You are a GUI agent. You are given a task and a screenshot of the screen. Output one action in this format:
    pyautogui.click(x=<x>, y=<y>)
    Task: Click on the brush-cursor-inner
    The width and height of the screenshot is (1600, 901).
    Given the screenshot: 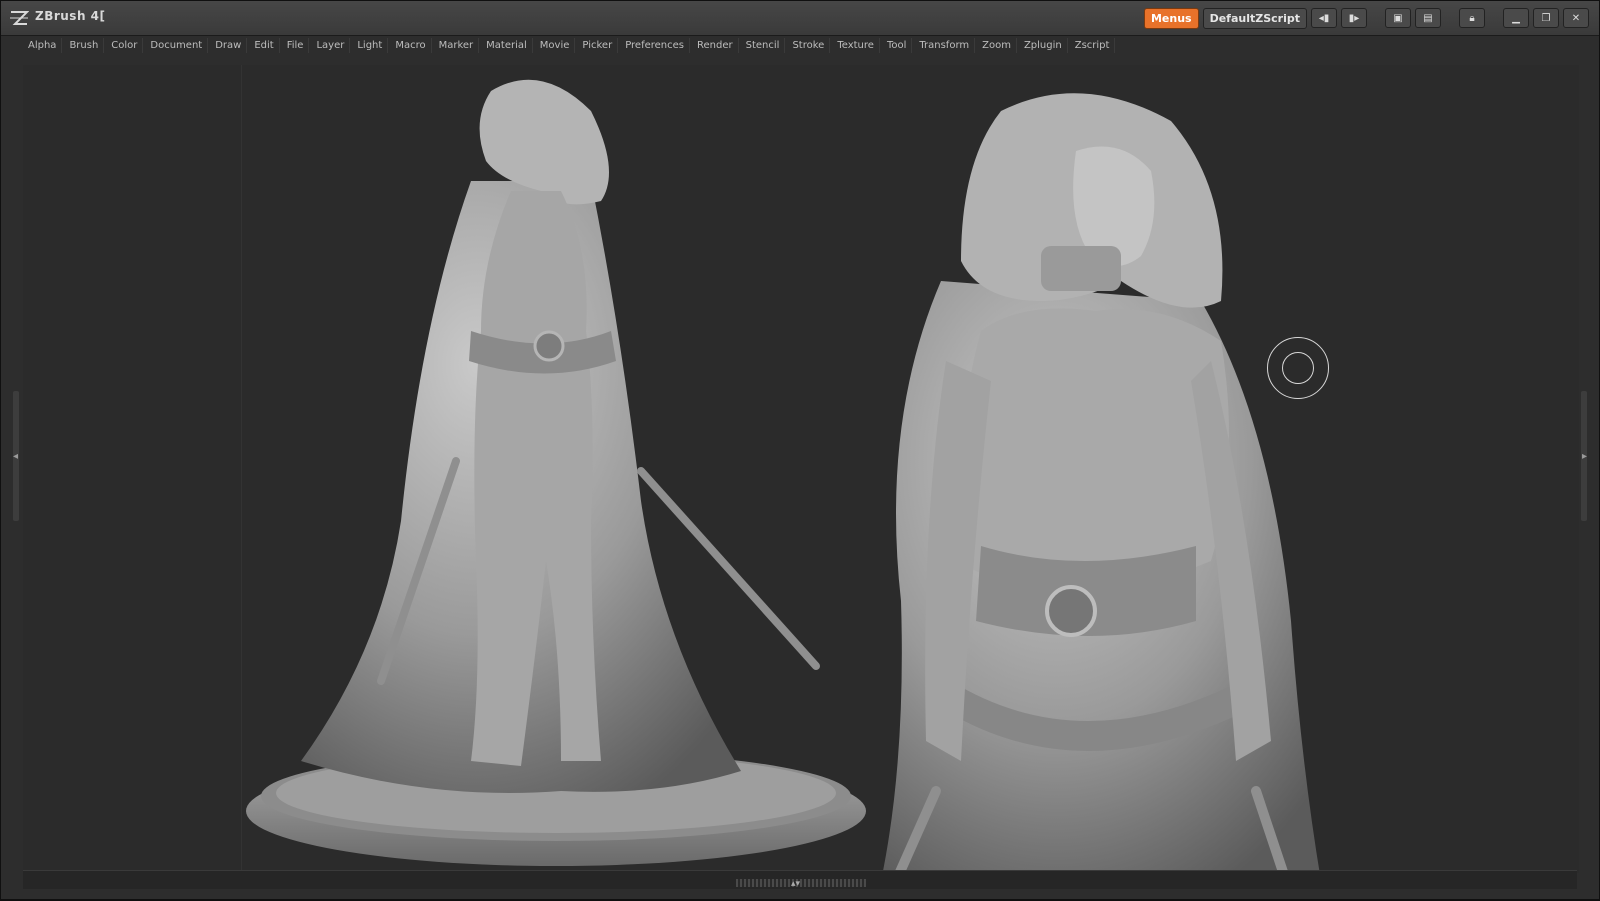 What is the action you would take?
    pyautogui.click(x=1298, y=368)
    